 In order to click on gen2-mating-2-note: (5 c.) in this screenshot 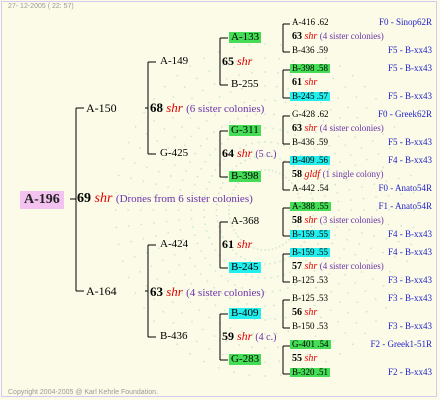, I will do `click(266, 154)`.